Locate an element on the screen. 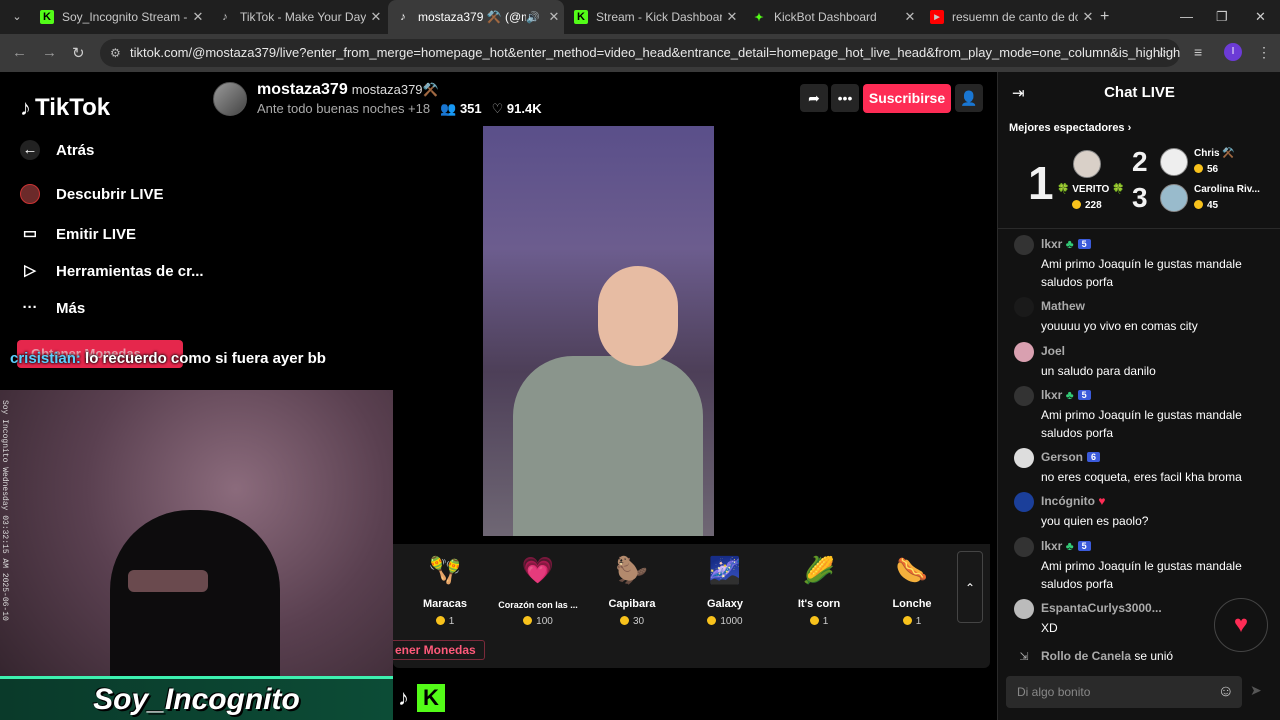 This screenshot has width=1280, height=720. speaker-icon: 🔊 is located at coordinates (533, 17).